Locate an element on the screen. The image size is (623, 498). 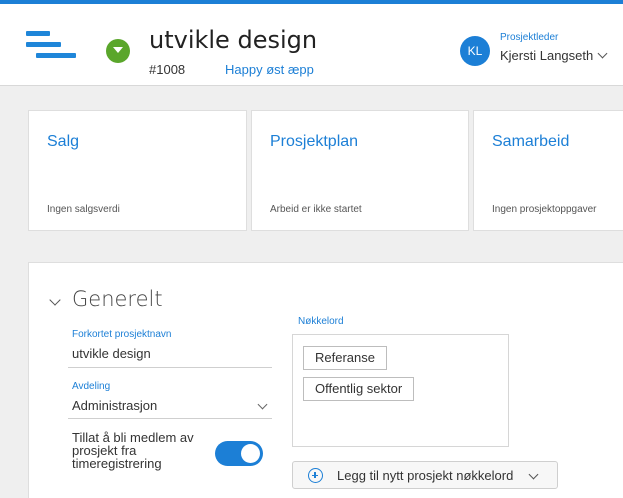
project-plan-card: Prosjektplan Arbeid er ikke startet is located at coordinates (360, 170).